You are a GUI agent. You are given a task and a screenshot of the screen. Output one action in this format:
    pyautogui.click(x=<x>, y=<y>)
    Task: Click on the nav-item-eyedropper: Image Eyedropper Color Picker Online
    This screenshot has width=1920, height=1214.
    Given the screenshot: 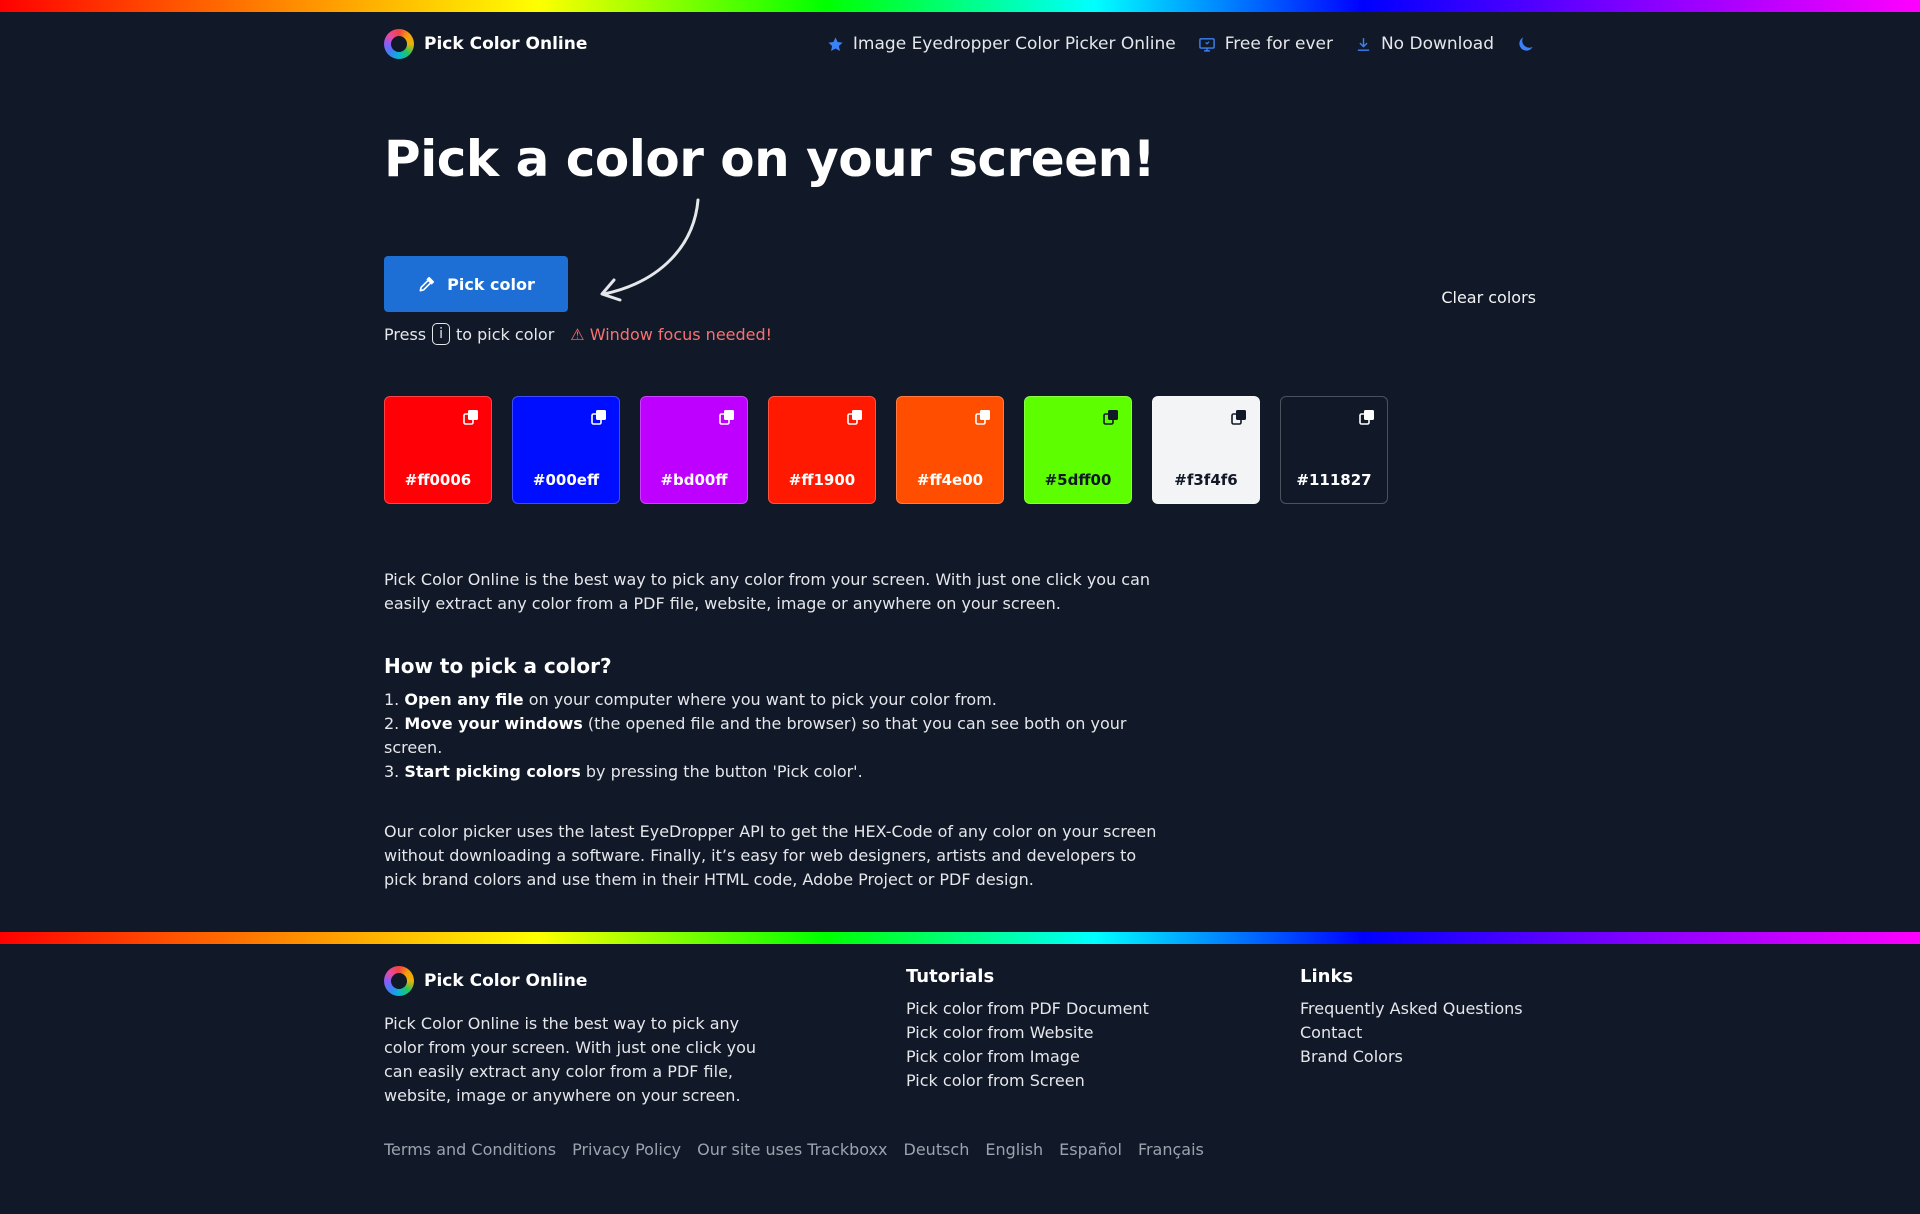 What is the action you would take?
    pyautogui.click(x=1001, y=44)
    